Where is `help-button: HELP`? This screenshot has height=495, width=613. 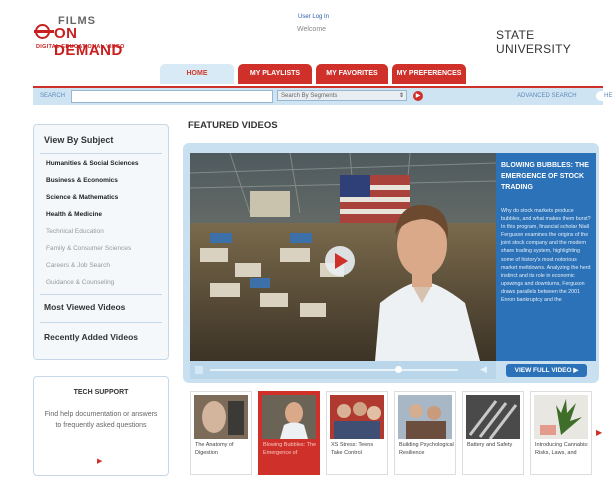 help-button: HELP is located at coordinates (604, 96).